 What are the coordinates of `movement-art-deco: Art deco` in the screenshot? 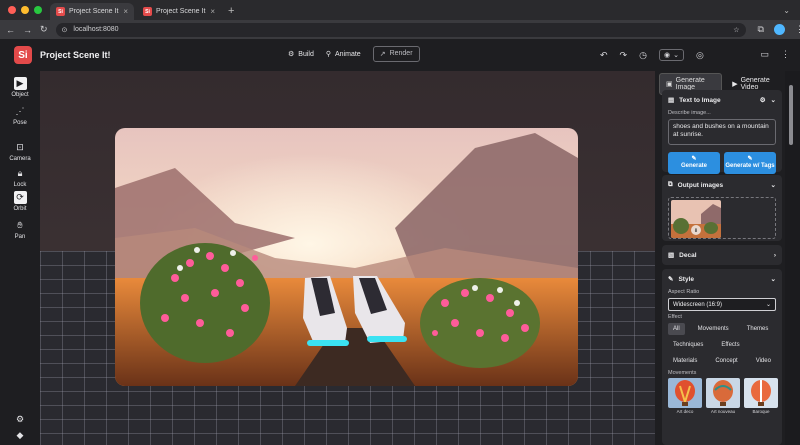 It's located at (685, 396).